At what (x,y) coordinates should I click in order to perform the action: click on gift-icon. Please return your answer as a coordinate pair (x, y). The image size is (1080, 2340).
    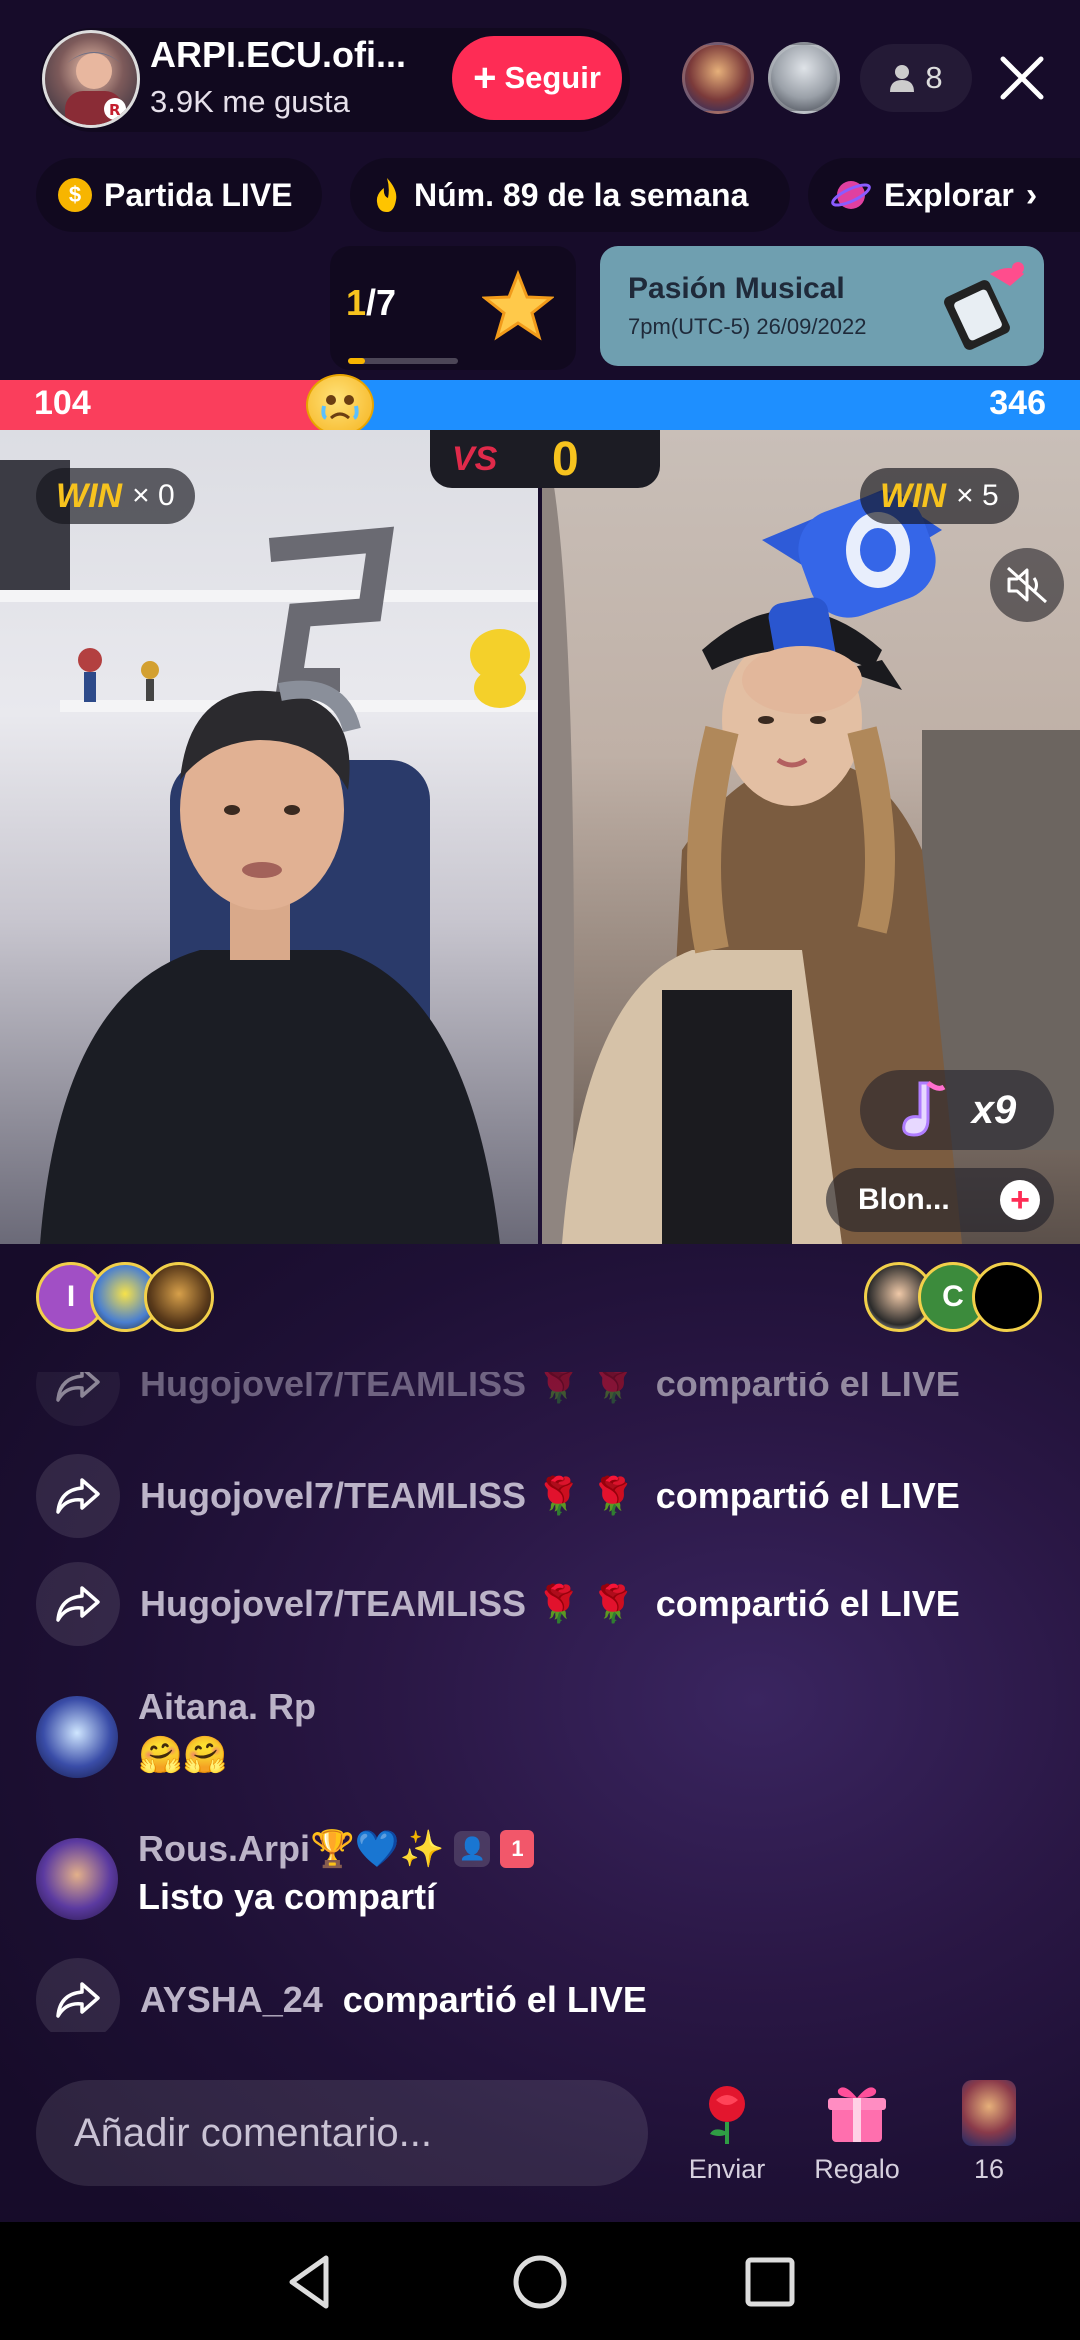
    Looking at the image, I should click on (857, 2114).